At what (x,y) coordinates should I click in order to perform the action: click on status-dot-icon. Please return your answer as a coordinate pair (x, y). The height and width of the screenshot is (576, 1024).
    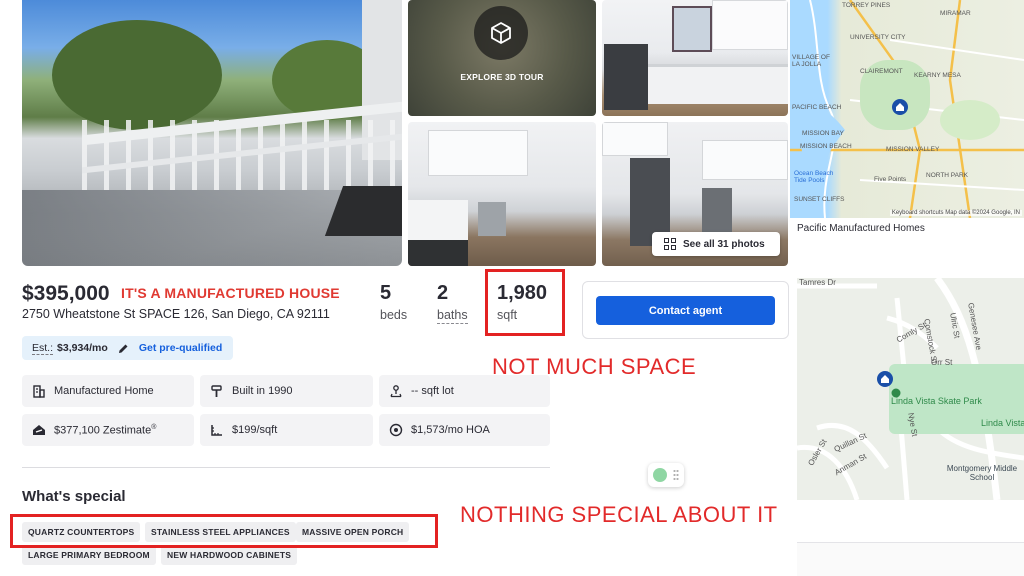
    Looking at the image, I should click on (660, 475).